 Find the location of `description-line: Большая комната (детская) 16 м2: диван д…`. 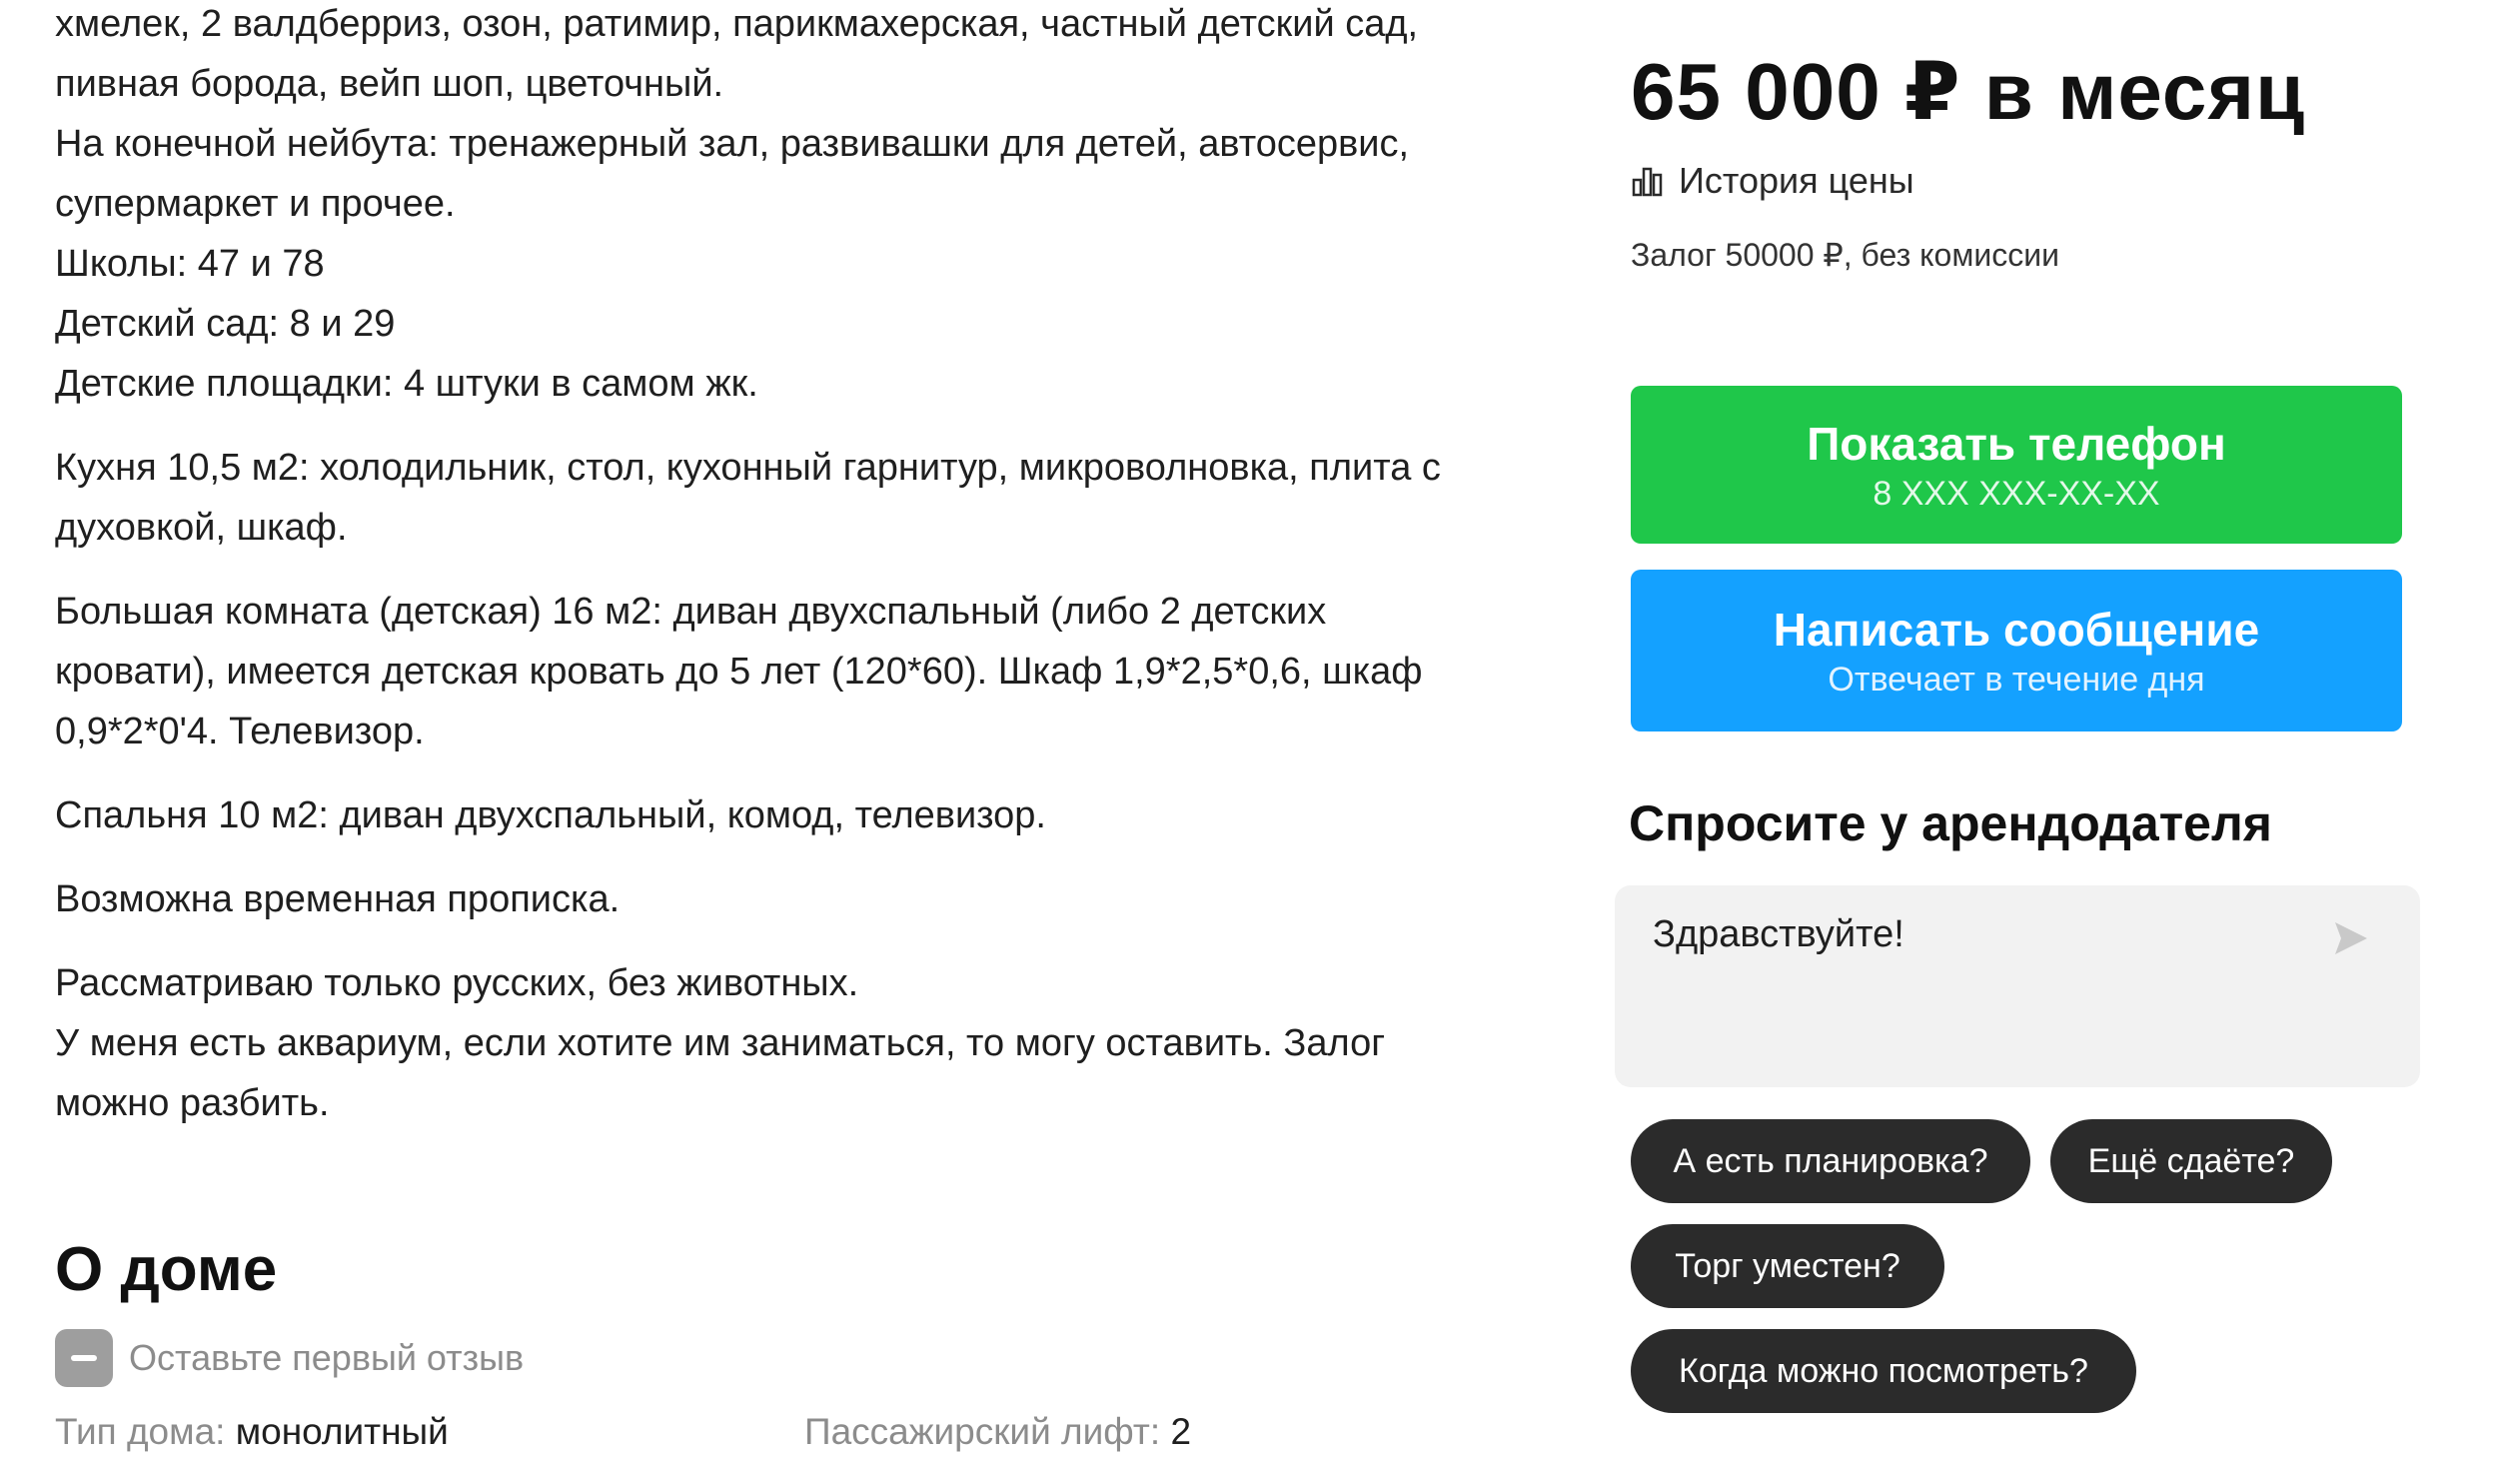

description-line: Большая комната (детская) 16 м2: диван д… is located at coordinates (691, 612).